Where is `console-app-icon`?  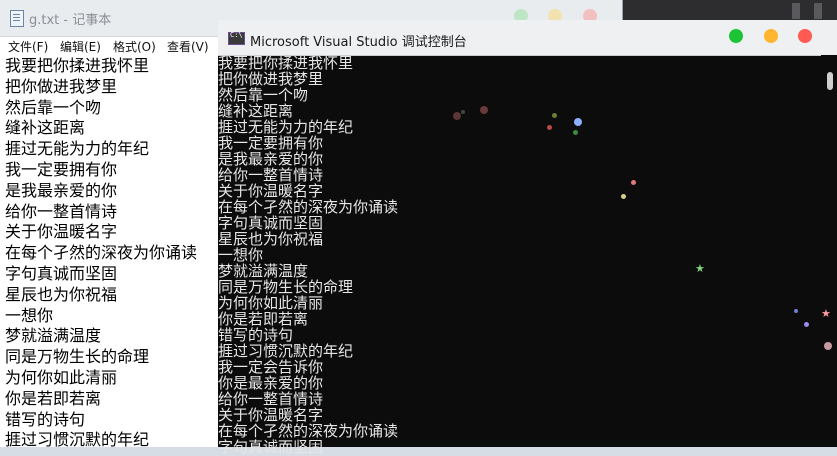
console-app-icon is located at coordinates (236, 38).